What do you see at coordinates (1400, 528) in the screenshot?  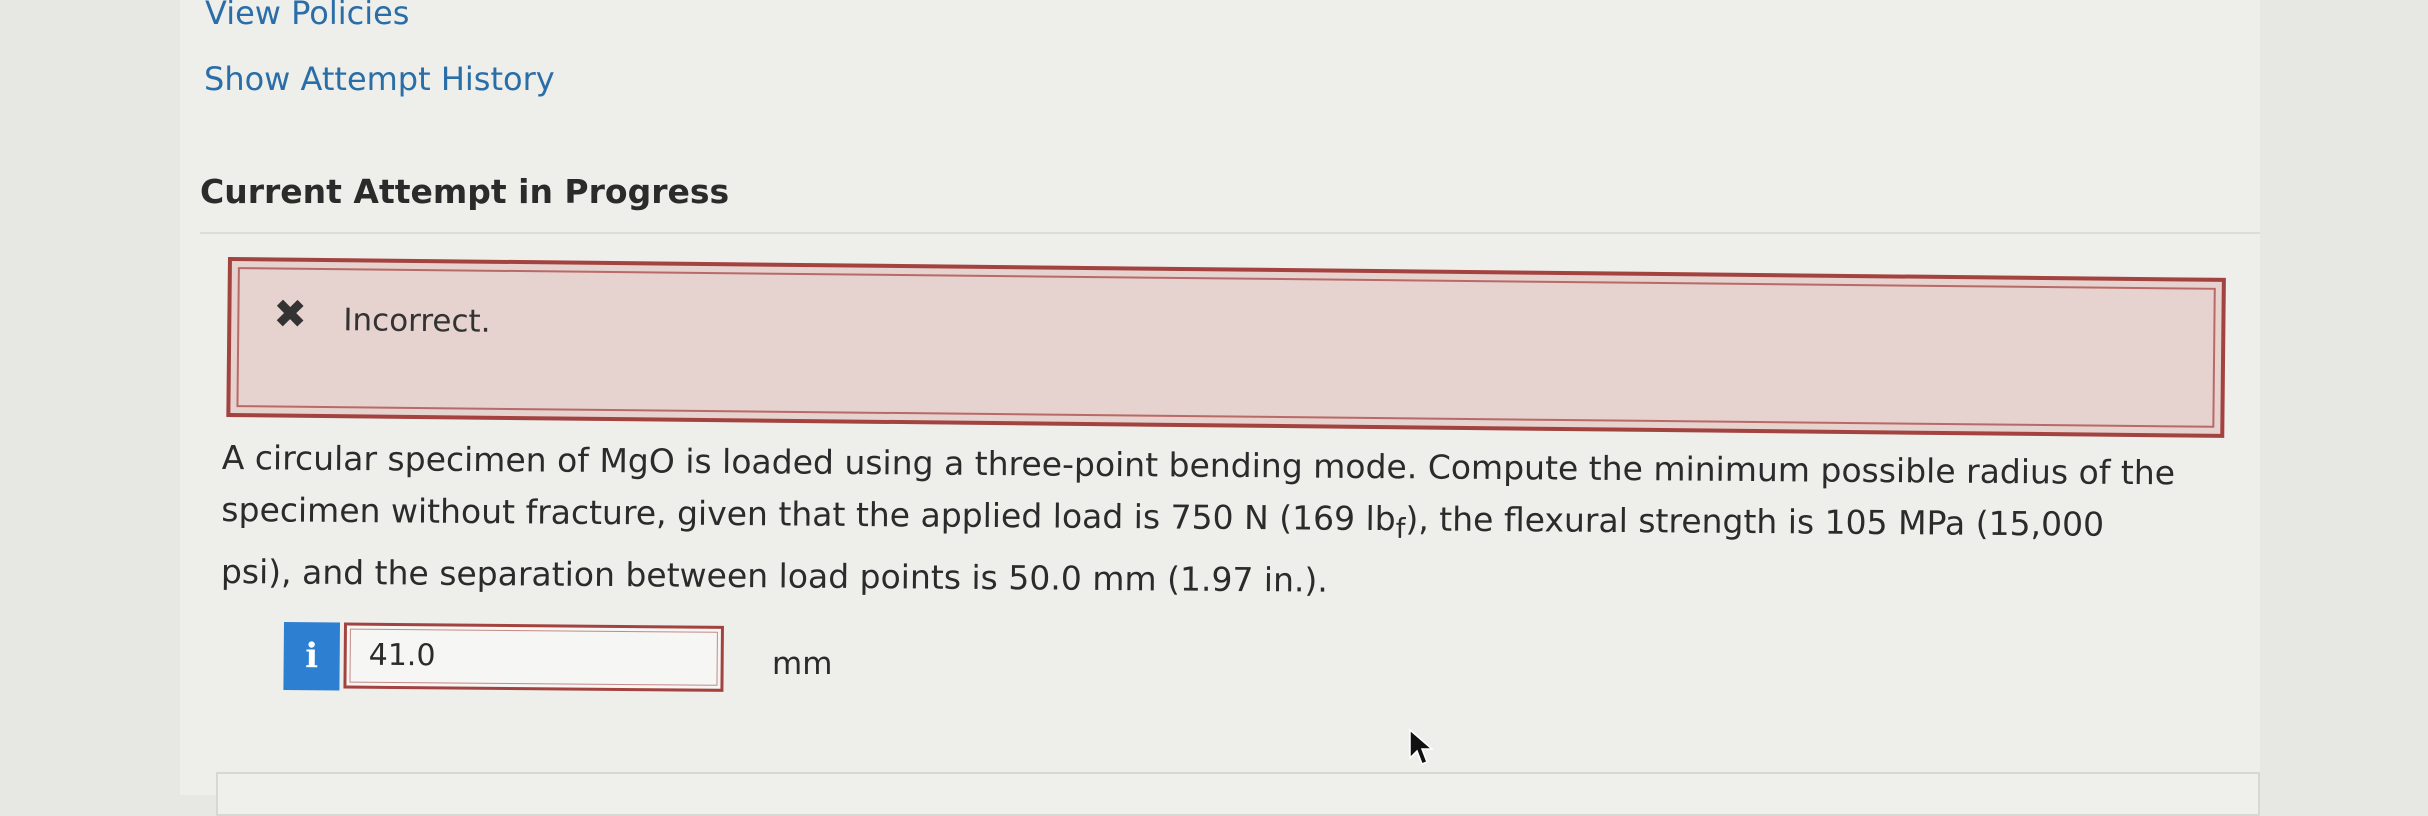 I see `question-subscript: f` at bounding box center [1400, 528].